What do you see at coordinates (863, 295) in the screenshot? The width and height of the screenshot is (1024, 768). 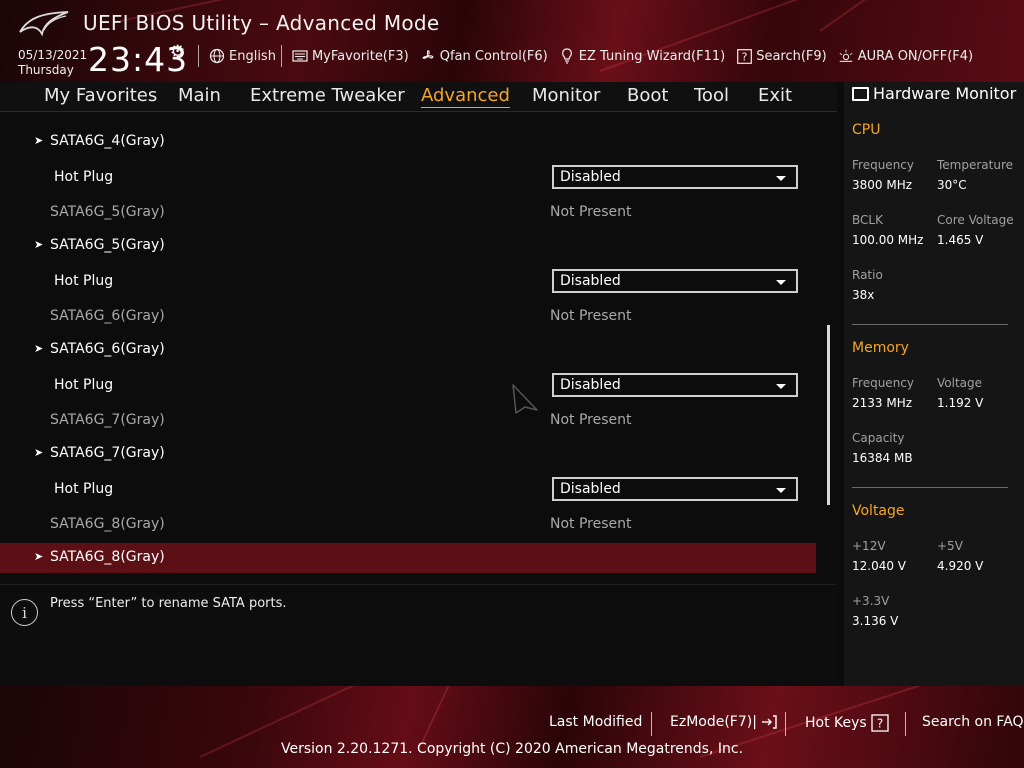 I see `ratio-value: 38x` at bounding box center [863, 295].